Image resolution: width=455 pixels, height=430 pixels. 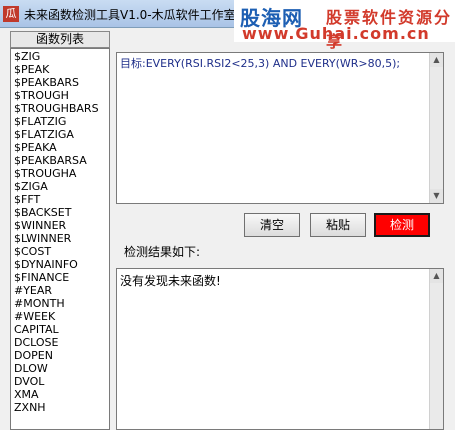 I want to click on watermark-url: www.Guhai.com.cn, so click(x=336, y=33).